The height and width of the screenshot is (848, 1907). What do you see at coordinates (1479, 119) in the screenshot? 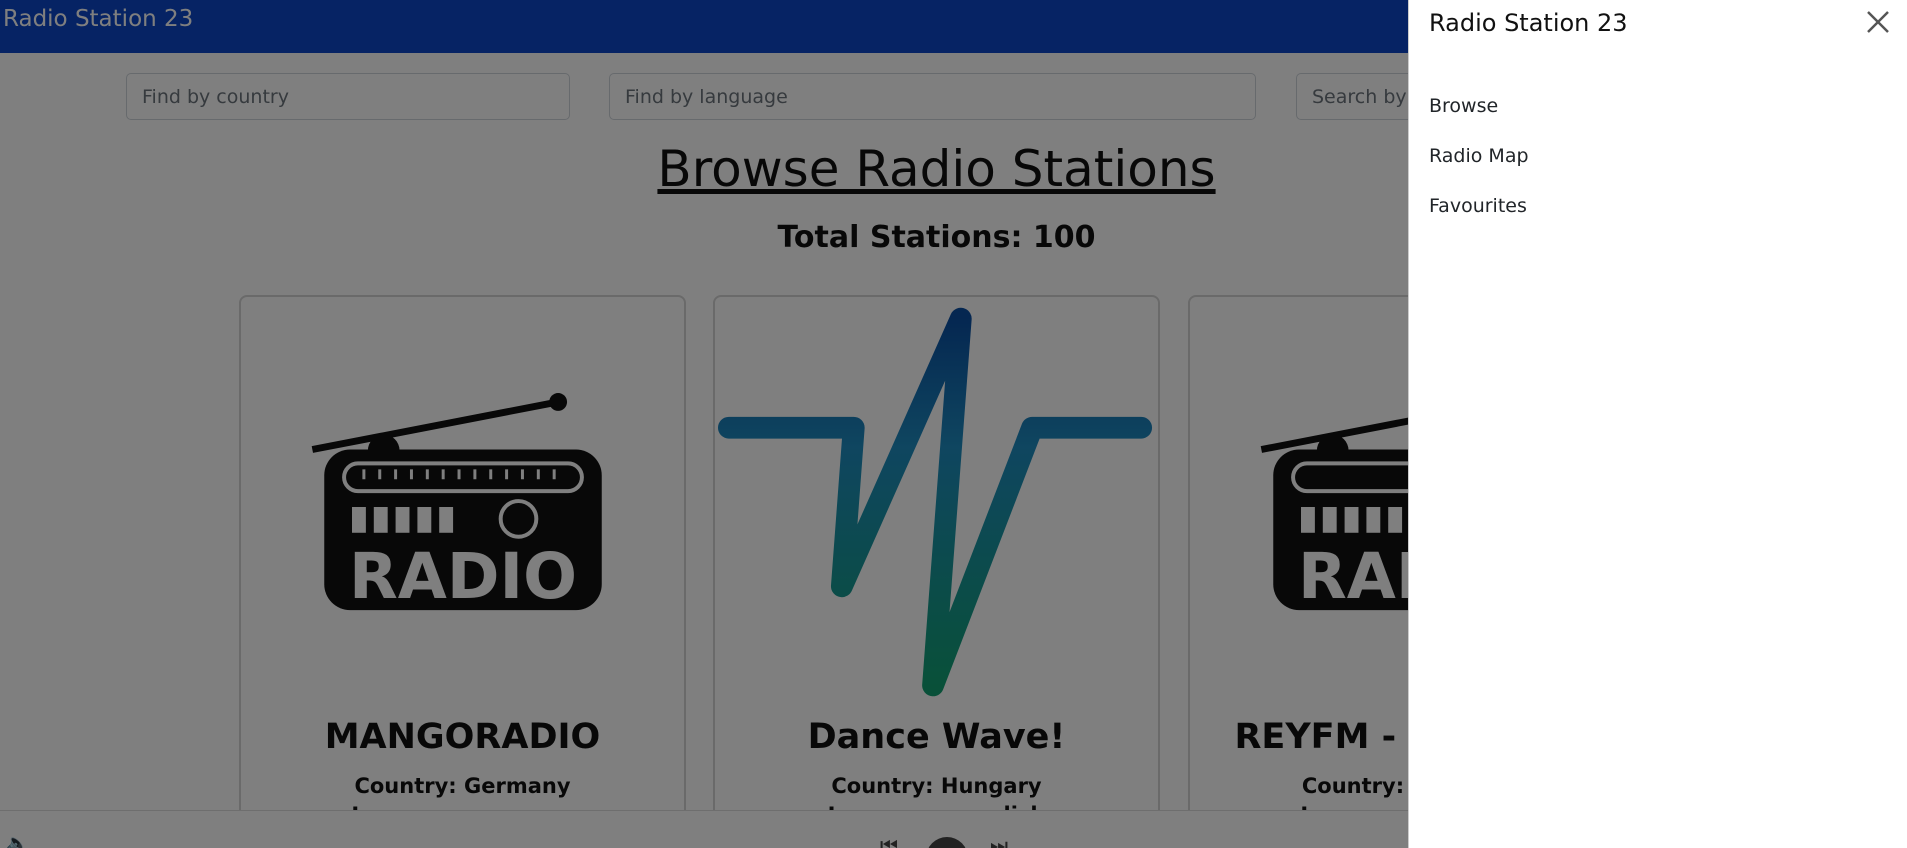
I see `nav-link-browse: Browse` at bounding box center [1479, 119].